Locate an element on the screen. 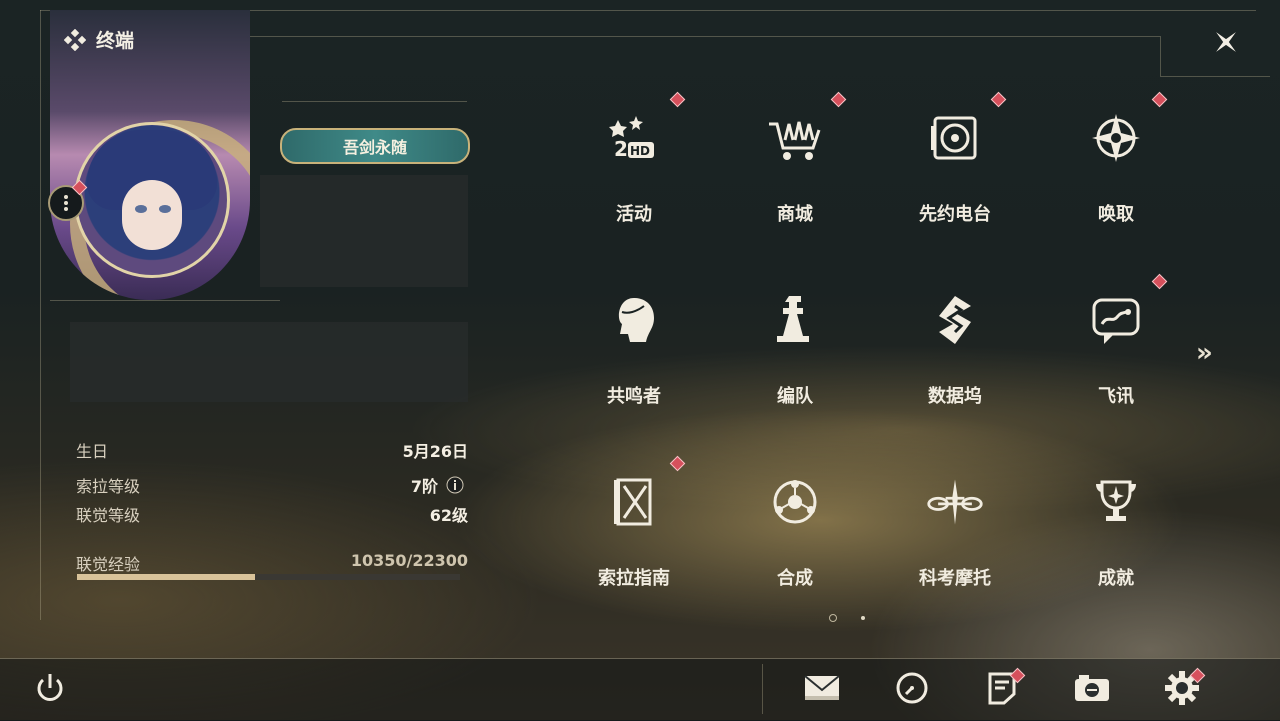 The height and width of the screenshot is (721, 1280). menu-item-convene-compass: 唤取 is located at coordinates (1117, 167).